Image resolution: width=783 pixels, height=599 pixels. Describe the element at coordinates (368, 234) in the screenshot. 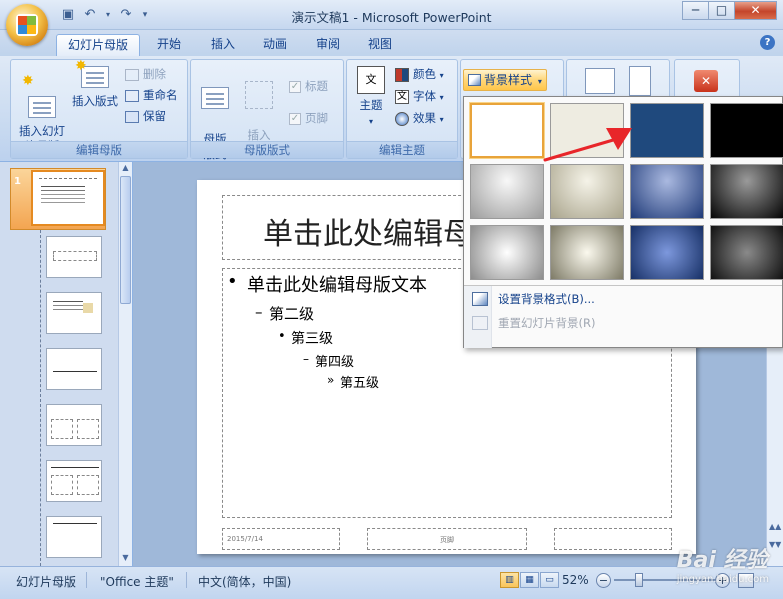

I see `title-placeholder-text: 单击此处编辑母` at that location.